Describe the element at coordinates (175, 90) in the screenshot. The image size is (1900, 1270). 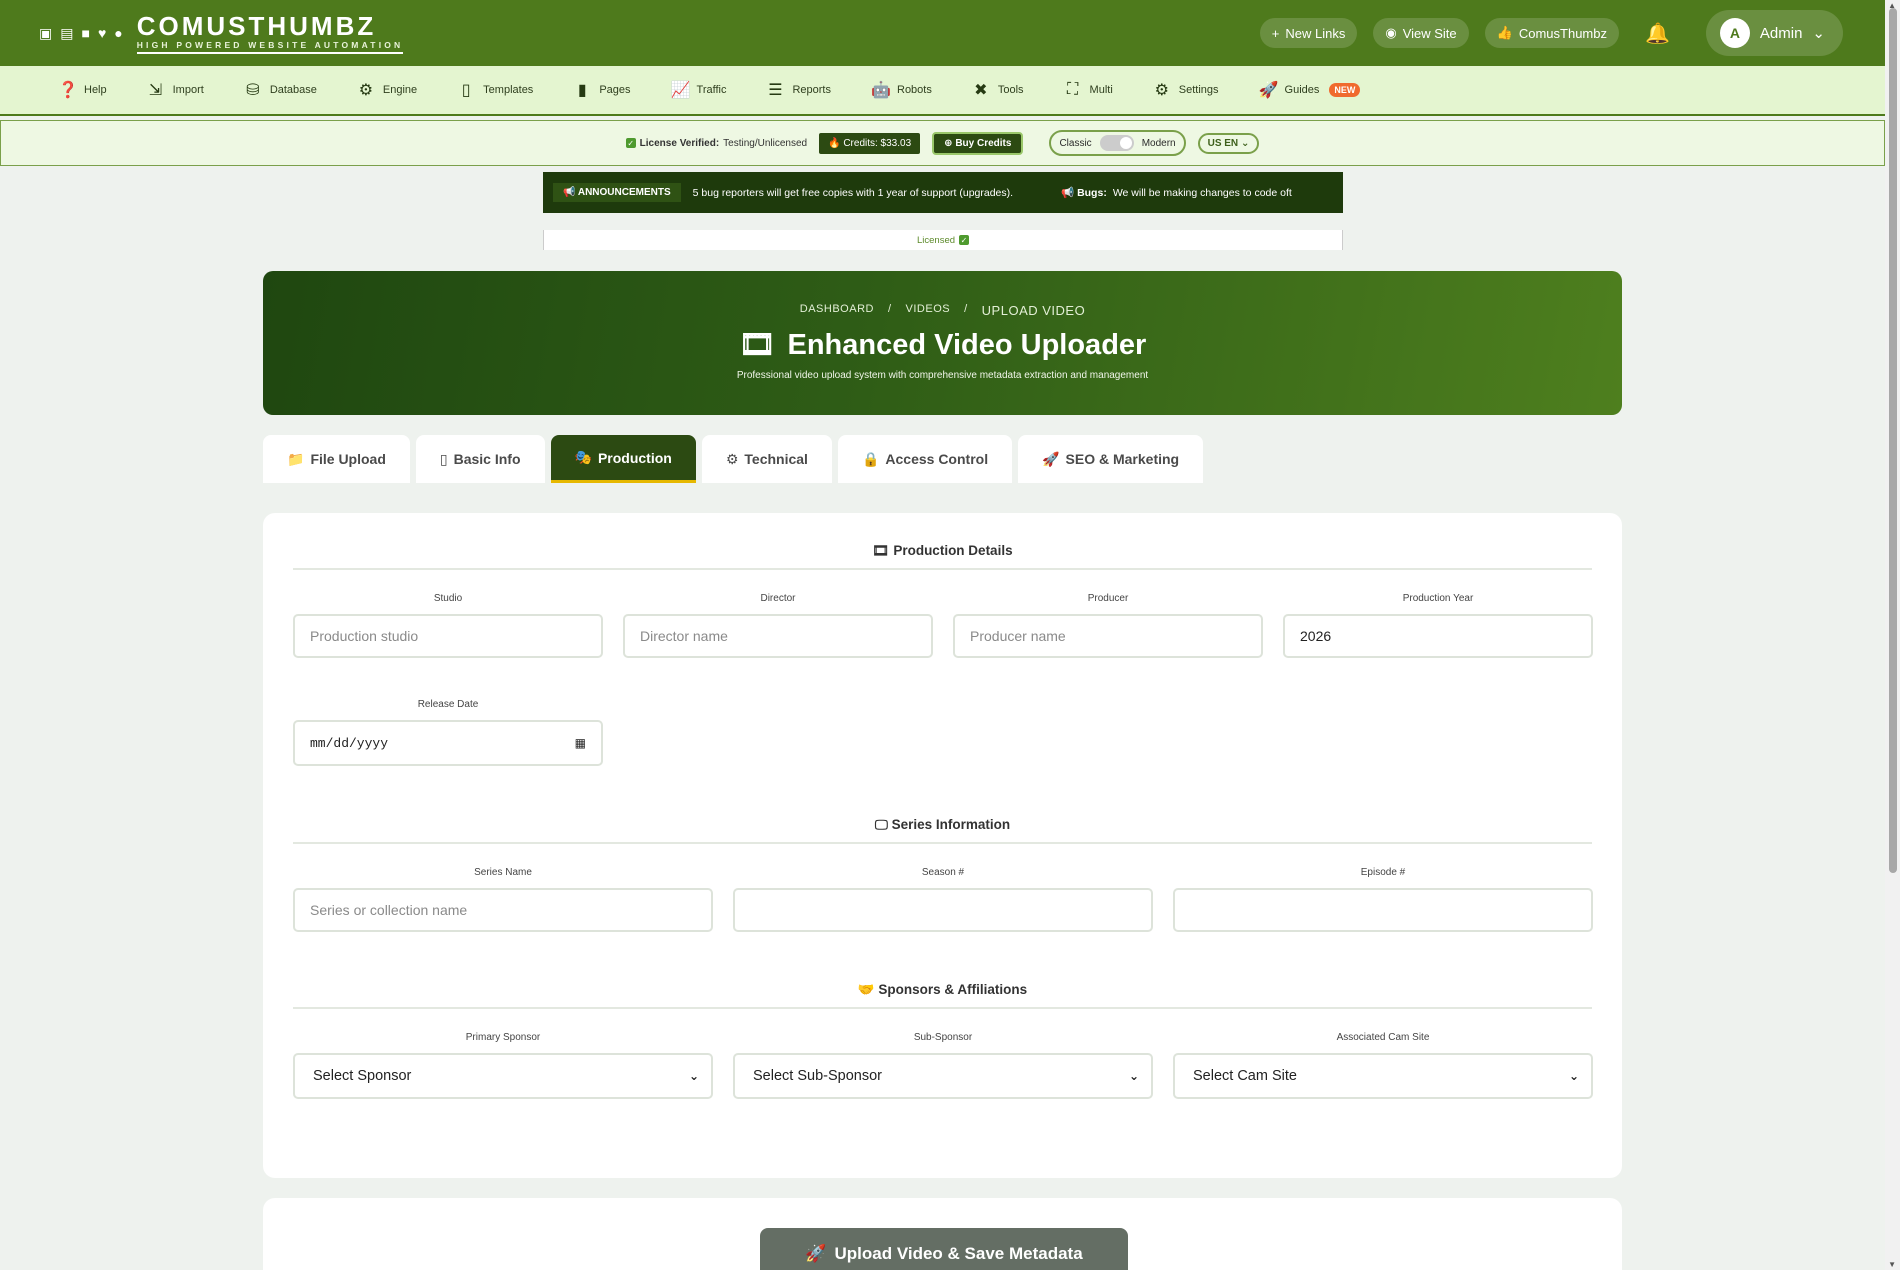
I see `nav-item-import: ⇲ Import` at that location.